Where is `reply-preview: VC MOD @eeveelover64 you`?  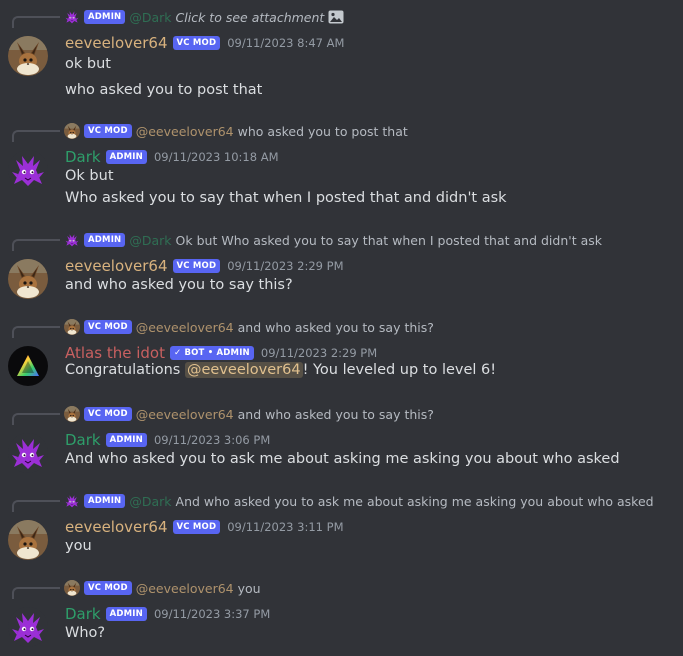
reply-preview: VC MOD @eeveelover64 you is located at coordinates (162, 588).